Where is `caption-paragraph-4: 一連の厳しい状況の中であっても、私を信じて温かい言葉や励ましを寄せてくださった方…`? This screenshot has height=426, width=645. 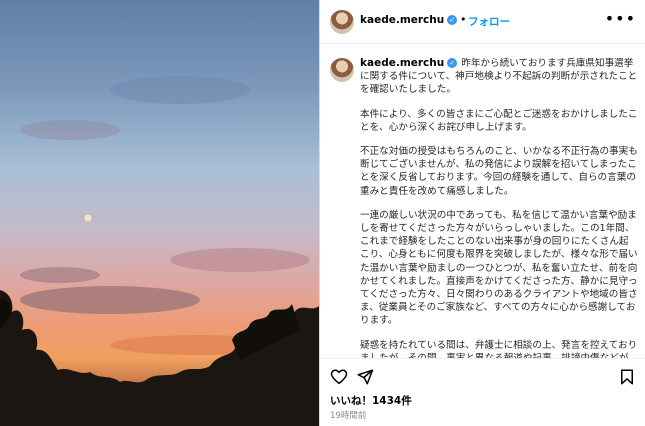 caption-paragraph-4: 一連の厳しい状況の中であっても、私を信じて温かい言葉や励ましを寄せてくださった方… is located at coordinates (499, 268).